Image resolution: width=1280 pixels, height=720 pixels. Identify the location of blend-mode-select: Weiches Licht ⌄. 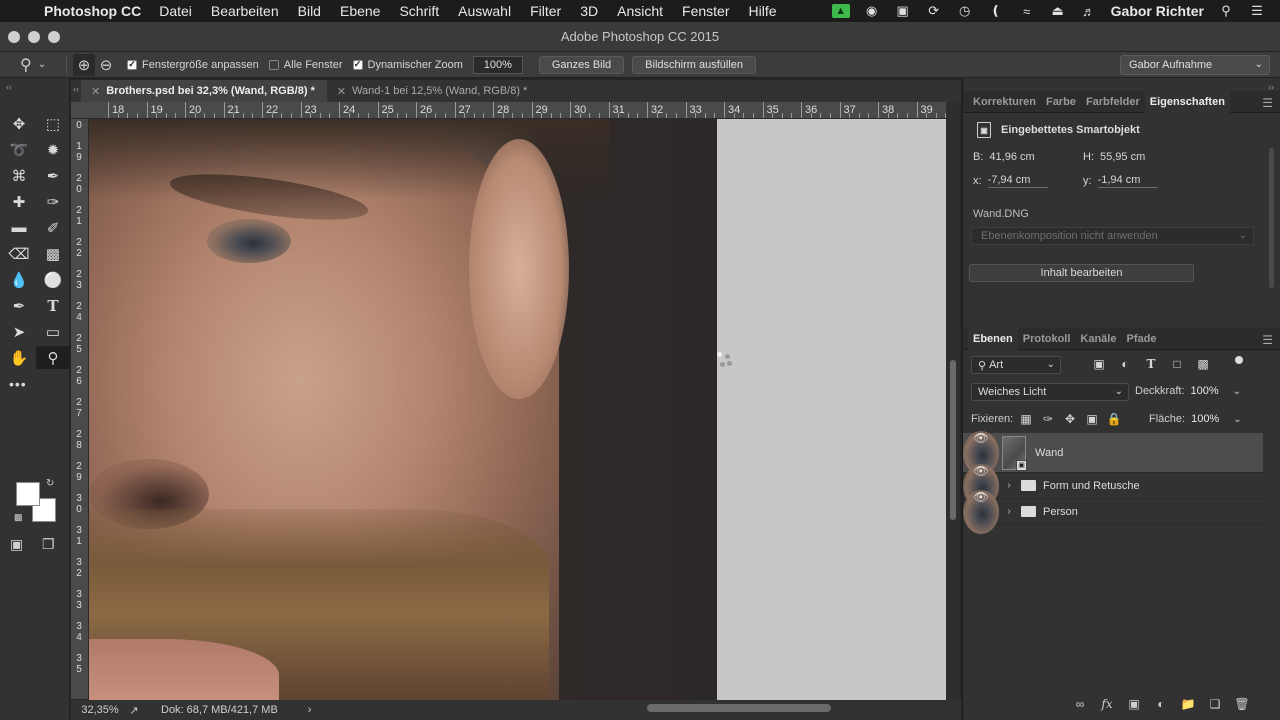
(1050, 392).